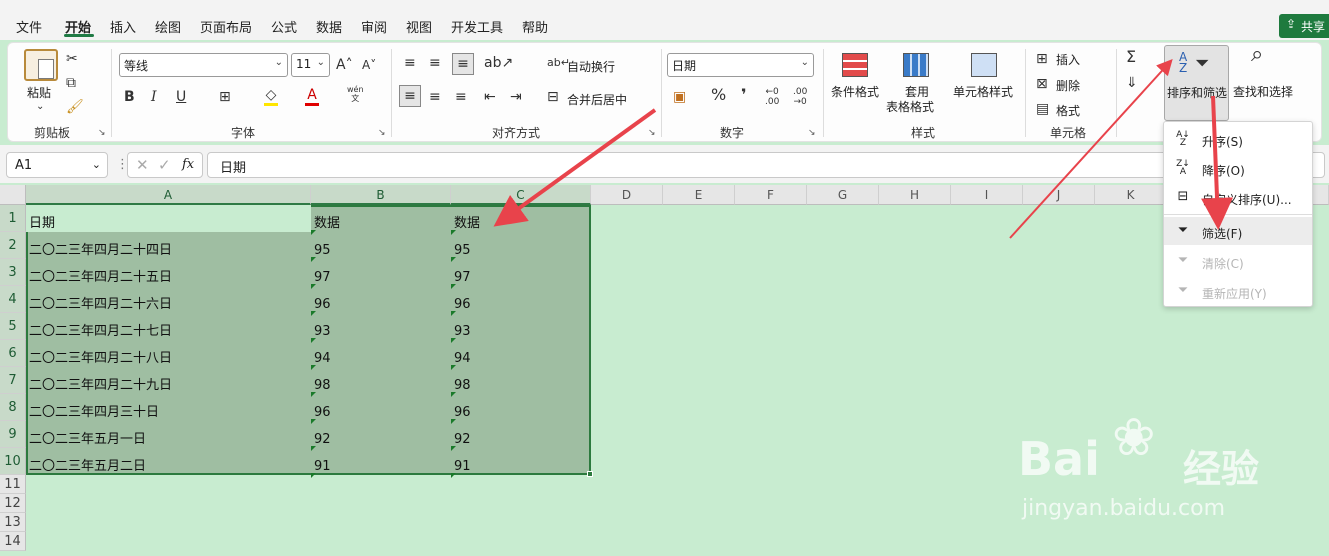 This screenshot has width=1329, height=556. What do you see at coordinates (154, 97) in the screenshot?
I see `italic-icon: I` at bounding box center [154, 97].